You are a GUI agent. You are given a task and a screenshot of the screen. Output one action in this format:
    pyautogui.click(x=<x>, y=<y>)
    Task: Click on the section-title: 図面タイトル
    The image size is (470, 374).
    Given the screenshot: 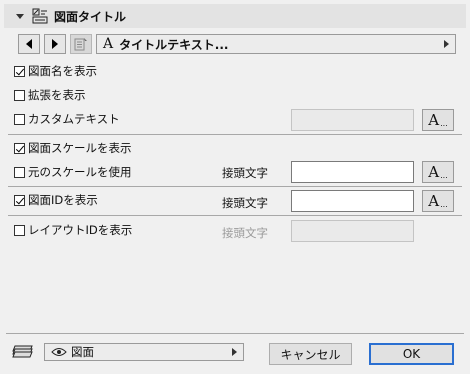 What is the action you would take?
    pyautogui.click(x=90, y=16)
    